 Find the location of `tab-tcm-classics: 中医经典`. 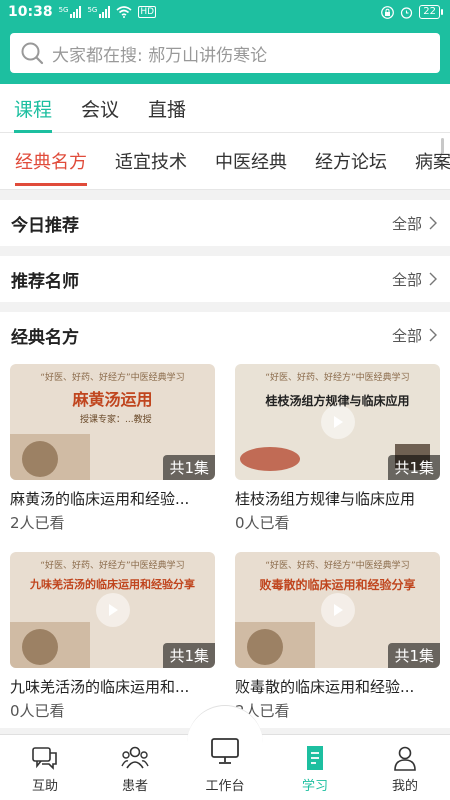

tab-tcm-classics: 中医经典 is located at coordinates (251, 161).